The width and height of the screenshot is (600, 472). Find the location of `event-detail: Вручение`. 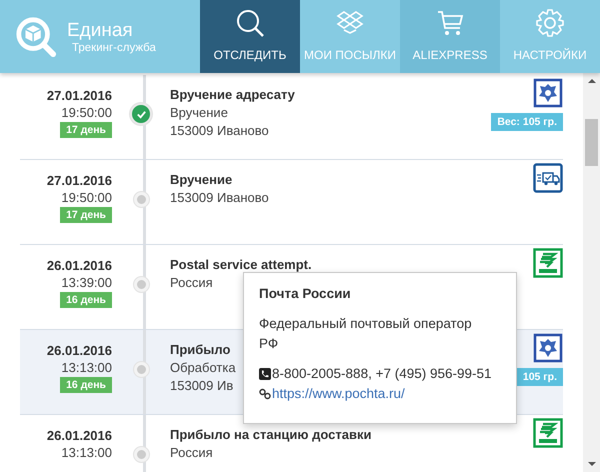

event-detail: Вручение is located at coordinates (199, 112).